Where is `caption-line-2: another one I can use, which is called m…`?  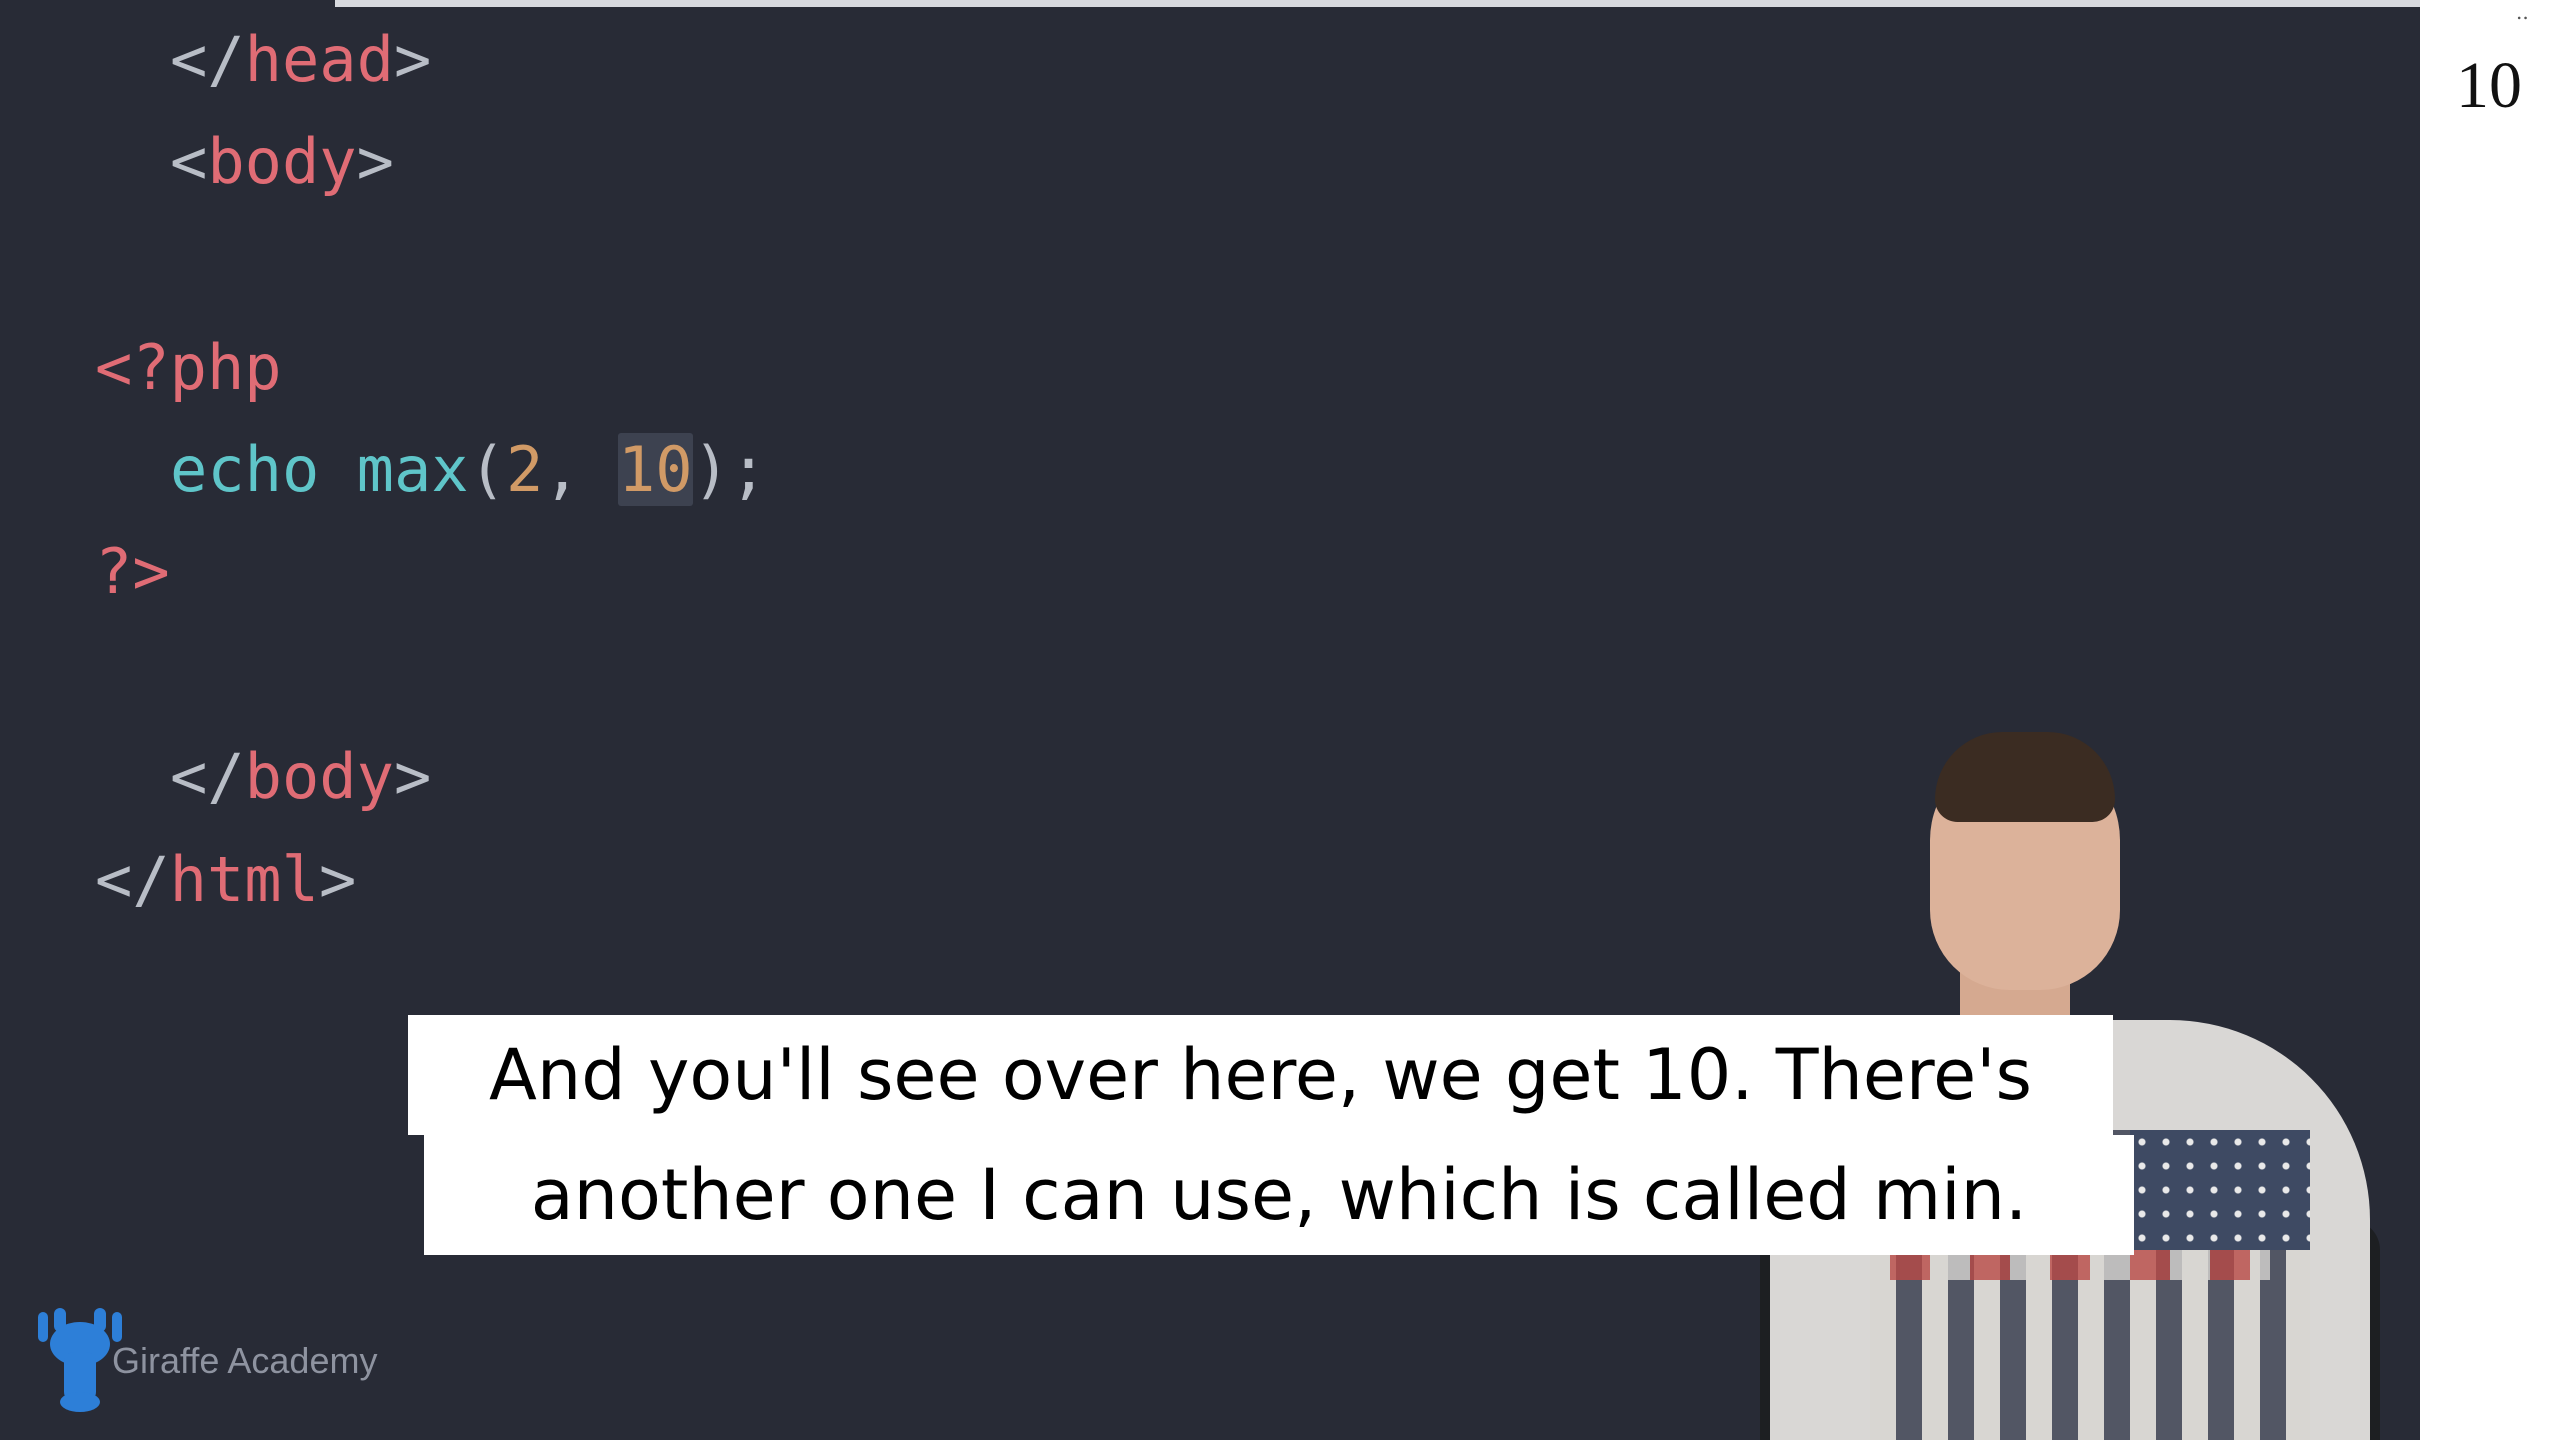 caption-line-2: another one I can use, which is called m… is located at coordinates (1279, 1195).